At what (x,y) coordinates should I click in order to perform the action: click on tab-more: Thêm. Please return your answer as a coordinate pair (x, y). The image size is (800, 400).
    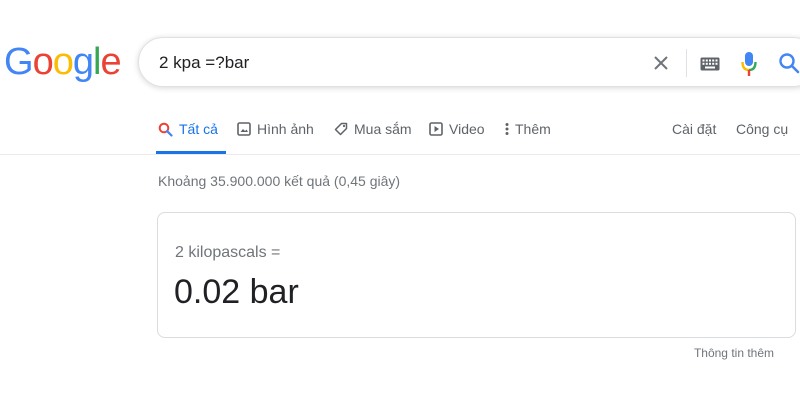
    Looking at the image, I should click on (528, 129).